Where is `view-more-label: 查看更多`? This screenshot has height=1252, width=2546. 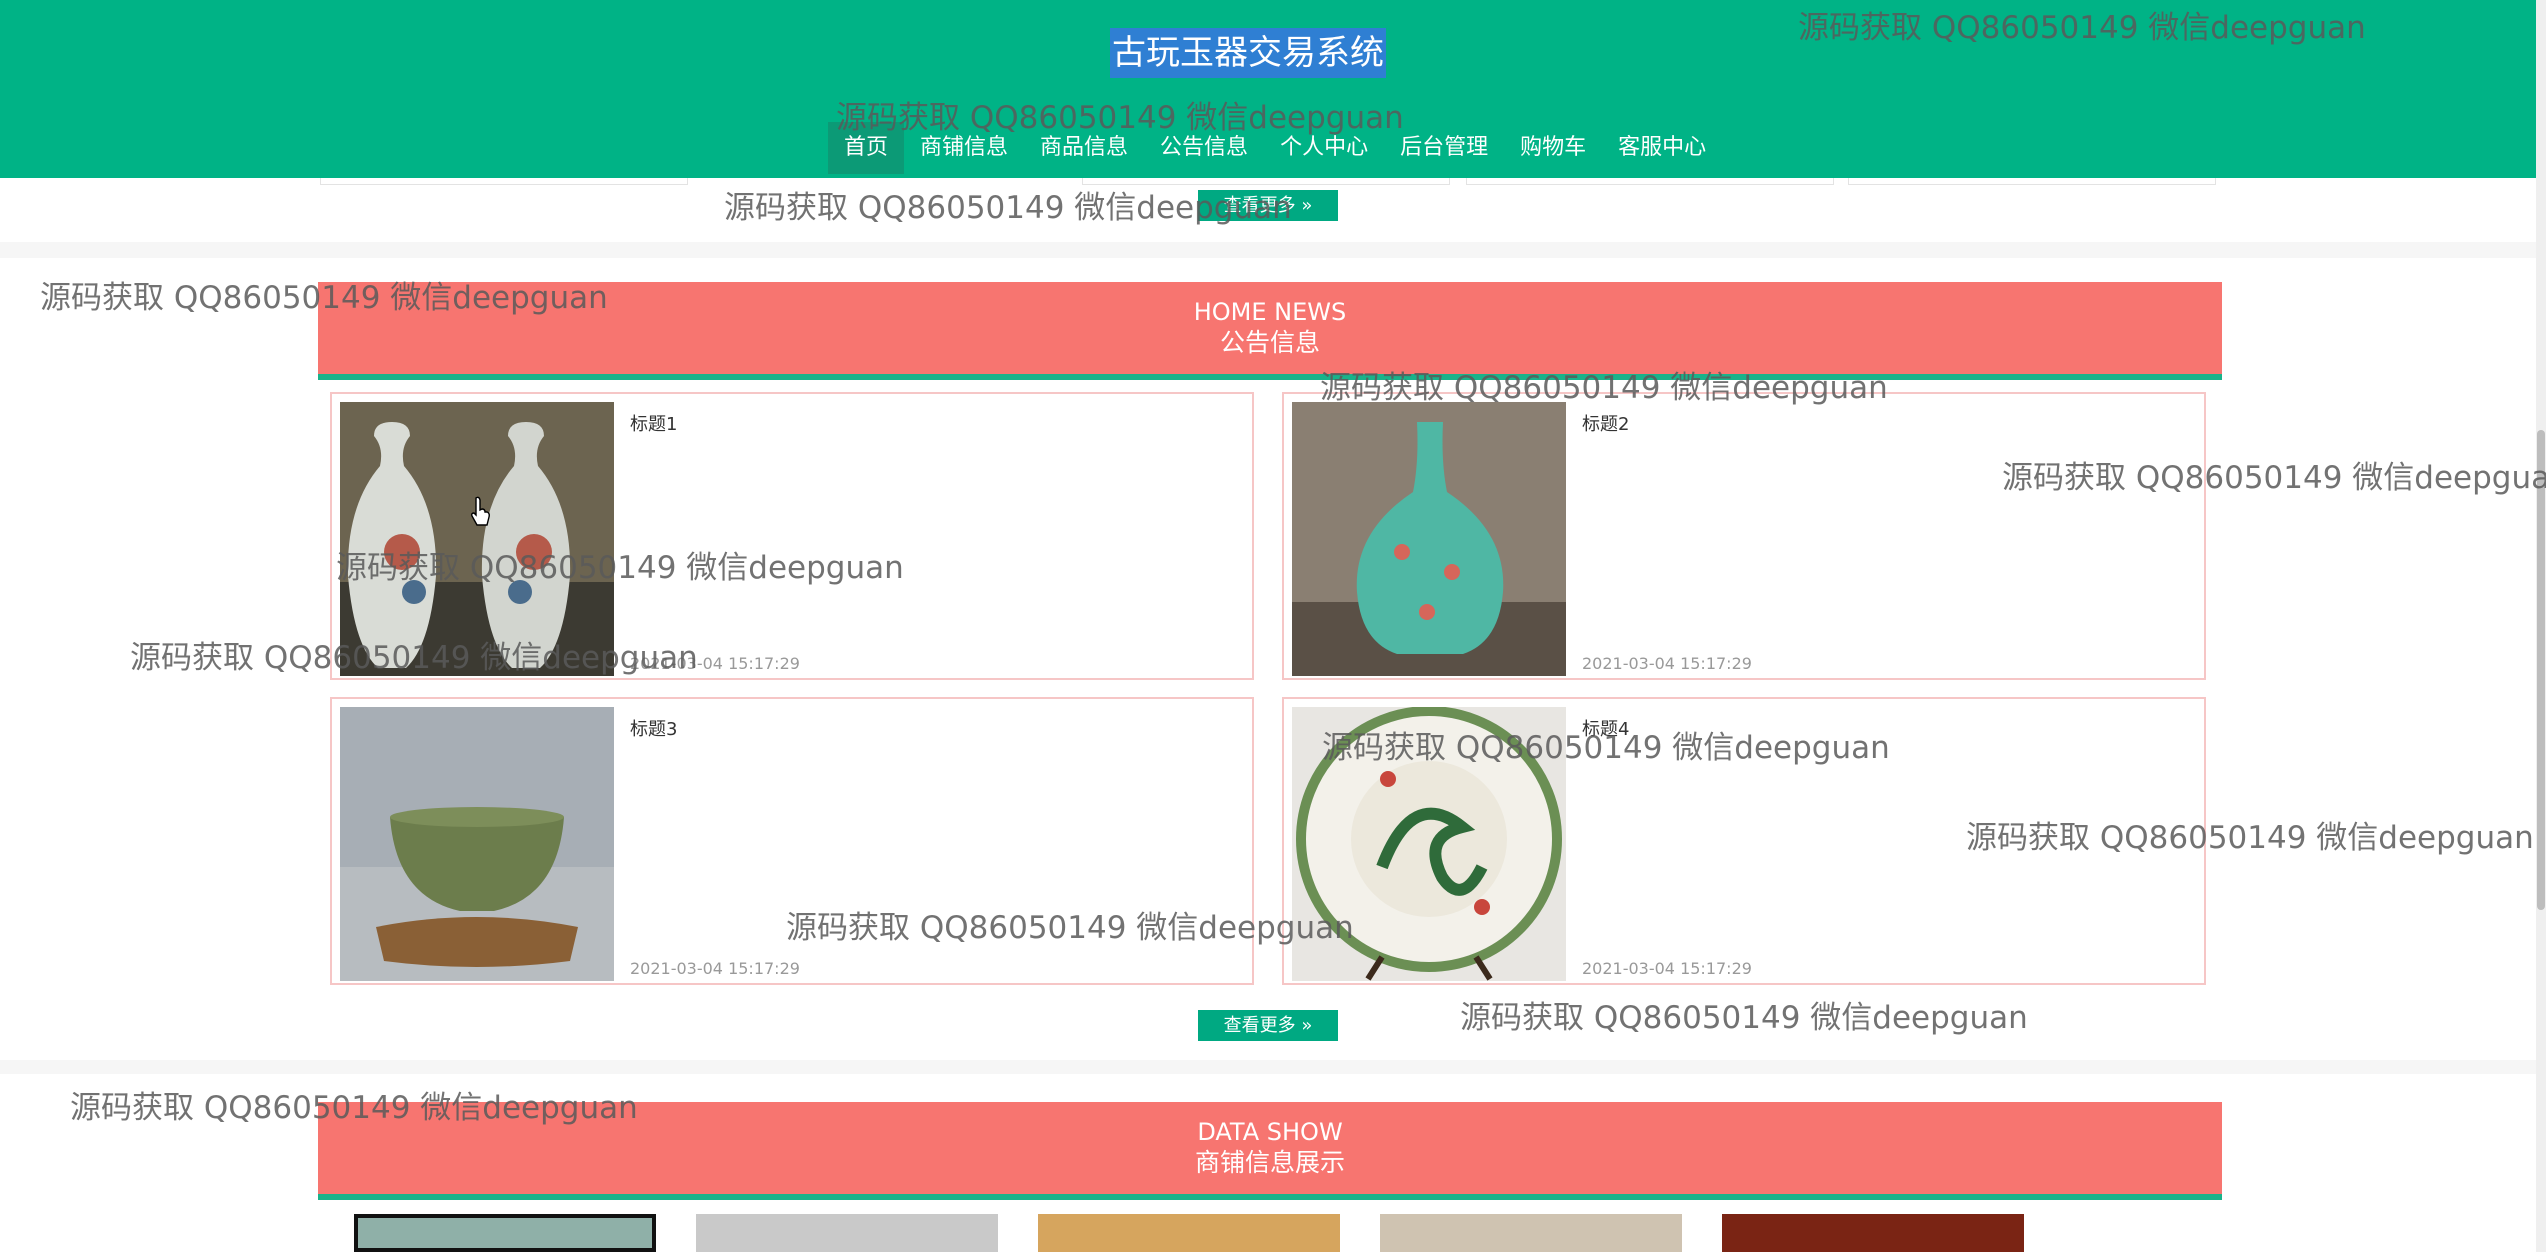 view-more-label: 查看更多 is located at coordinates (1259, 1025).